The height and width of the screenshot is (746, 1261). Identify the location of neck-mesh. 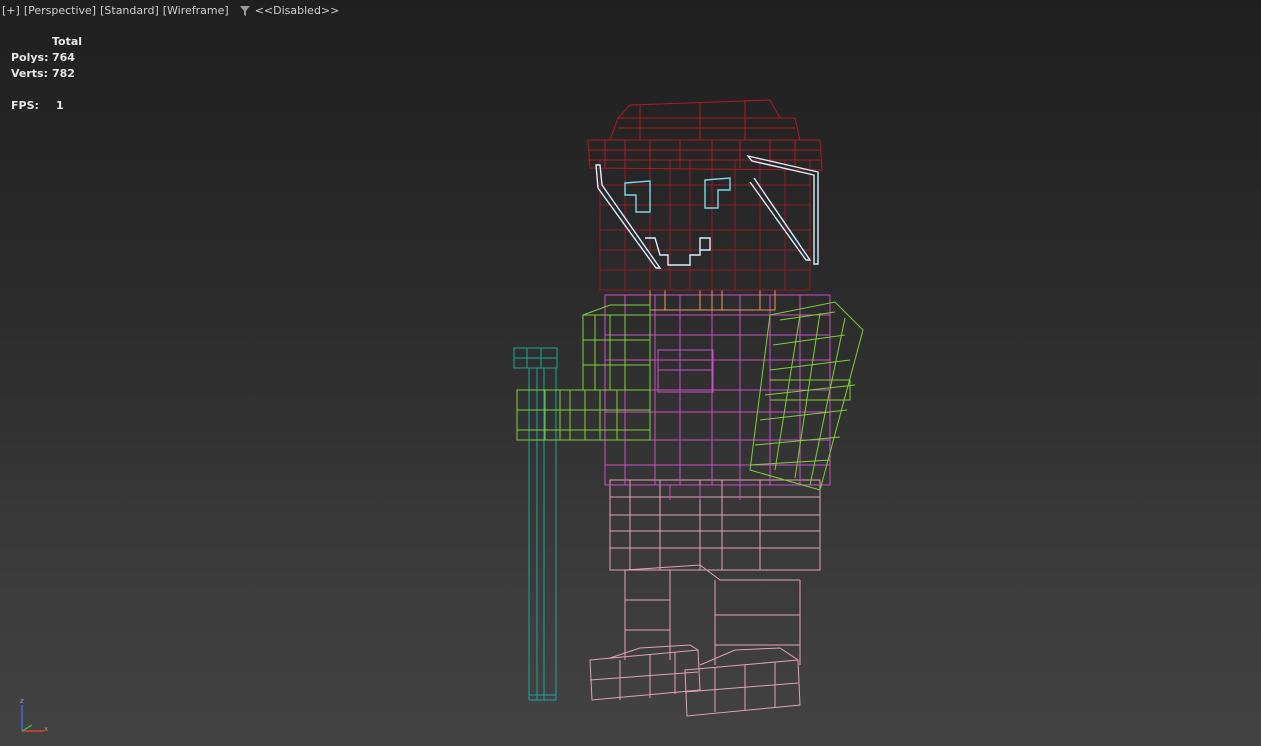
(712, 299).